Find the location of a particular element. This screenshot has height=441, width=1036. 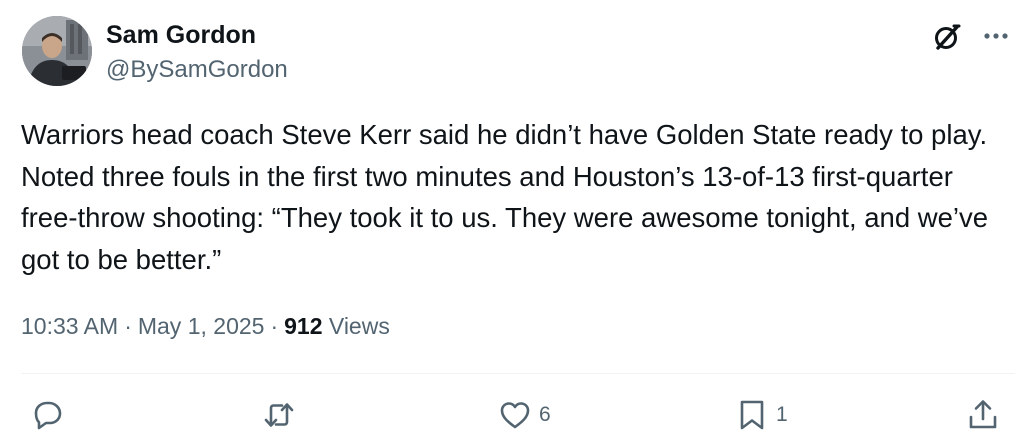

bookmark-button: 1 is located at coordinates (761, 415).